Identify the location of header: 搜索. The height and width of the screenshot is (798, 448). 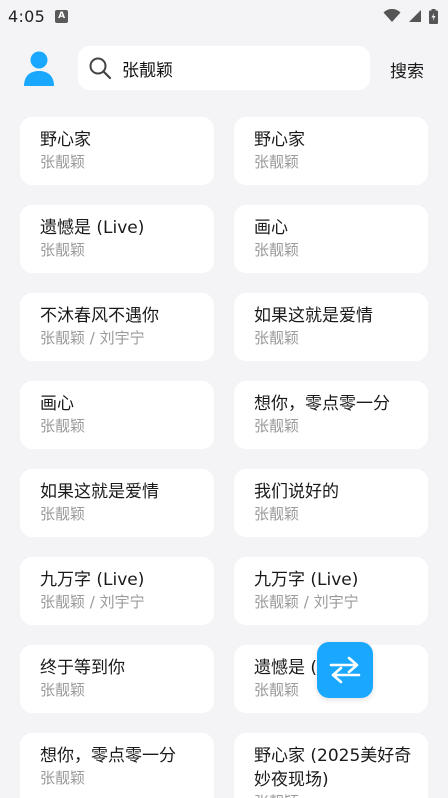
(224, 68).